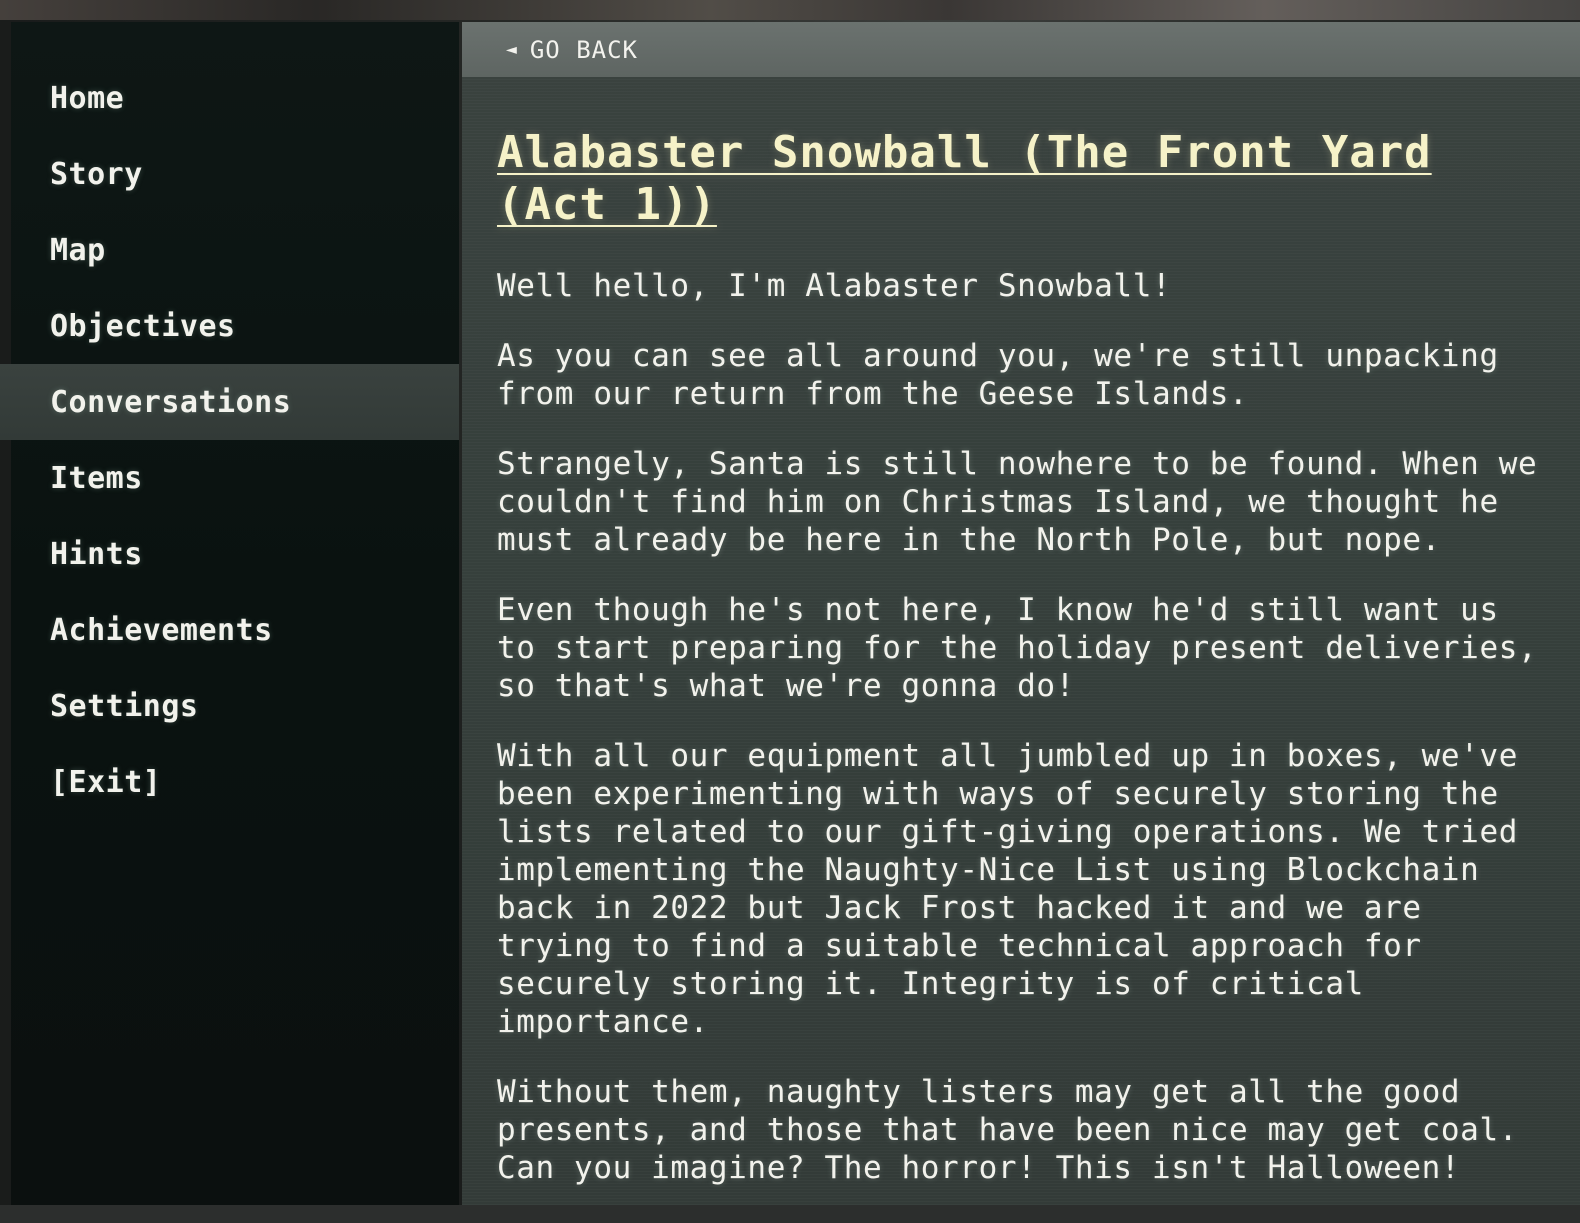  What do you see at coordinates (235, 706) in the screenshot?
I see `sidebar-item-settings: Settings` at bounding box center [235, 706].